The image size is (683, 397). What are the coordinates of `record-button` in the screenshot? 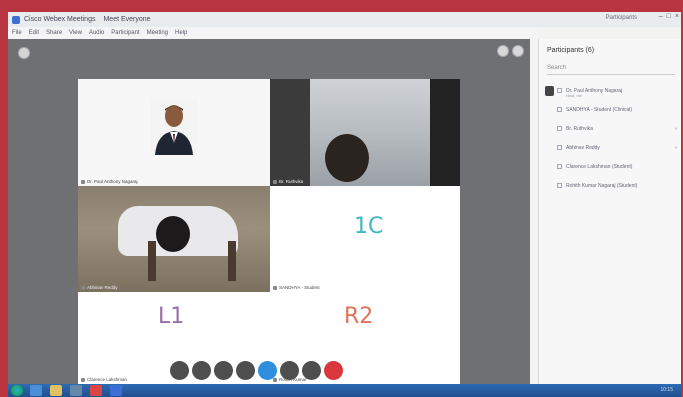 It's located at (245, 370).